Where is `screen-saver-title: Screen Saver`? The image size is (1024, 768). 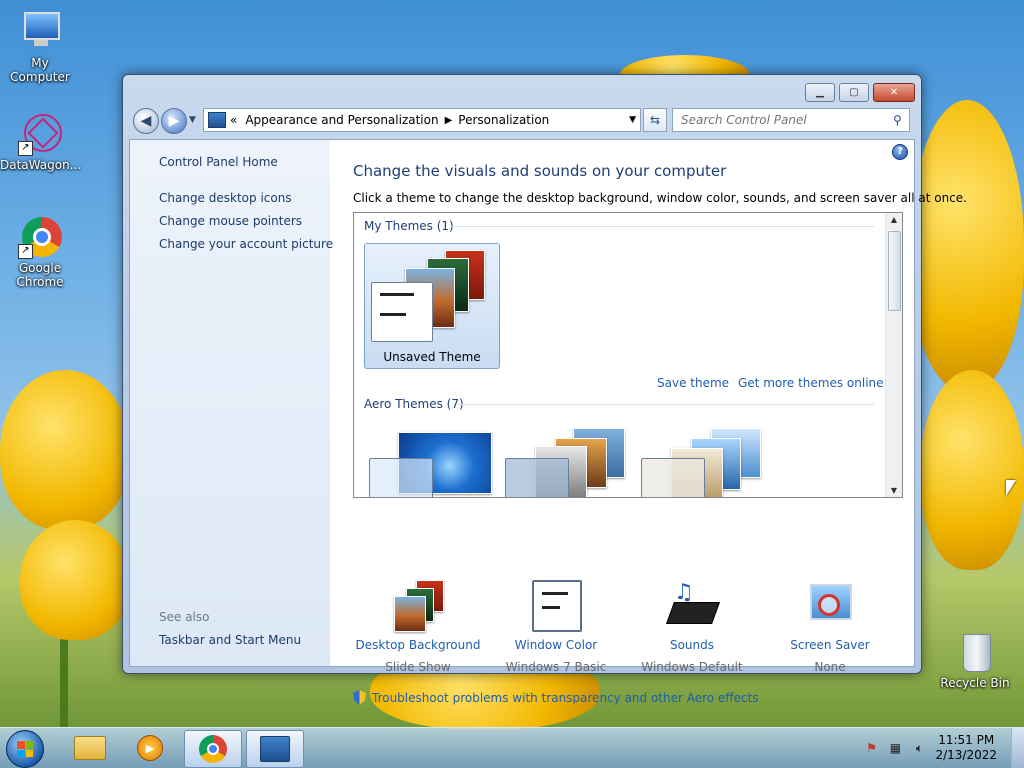 screen-saver-title: Screen Saver is located at coordinates (830, 645).